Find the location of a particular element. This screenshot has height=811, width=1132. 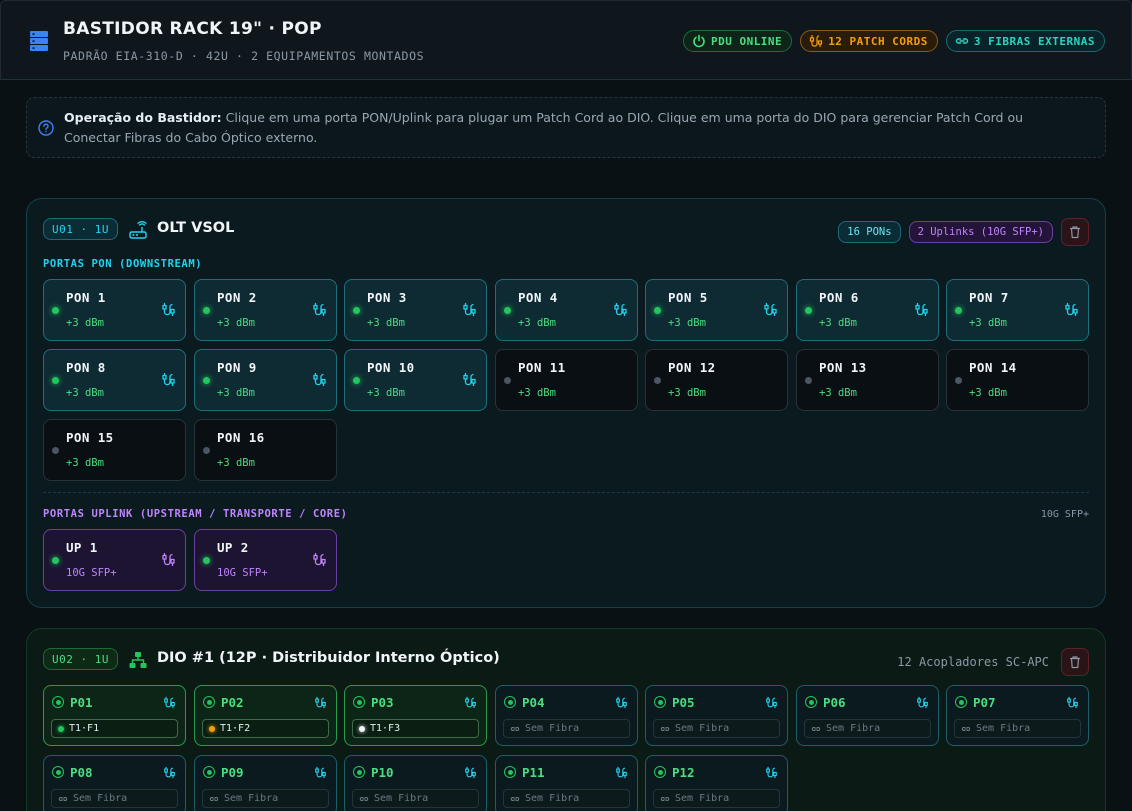

fiber-label: T1·F1 is located at coordinates (84, 728).